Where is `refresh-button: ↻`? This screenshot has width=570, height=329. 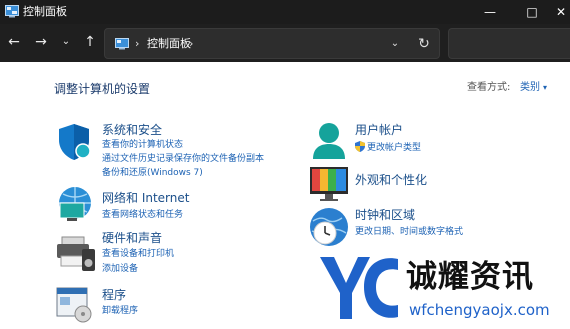
refresh-button: ↻ is located at coordinates (424, 44).